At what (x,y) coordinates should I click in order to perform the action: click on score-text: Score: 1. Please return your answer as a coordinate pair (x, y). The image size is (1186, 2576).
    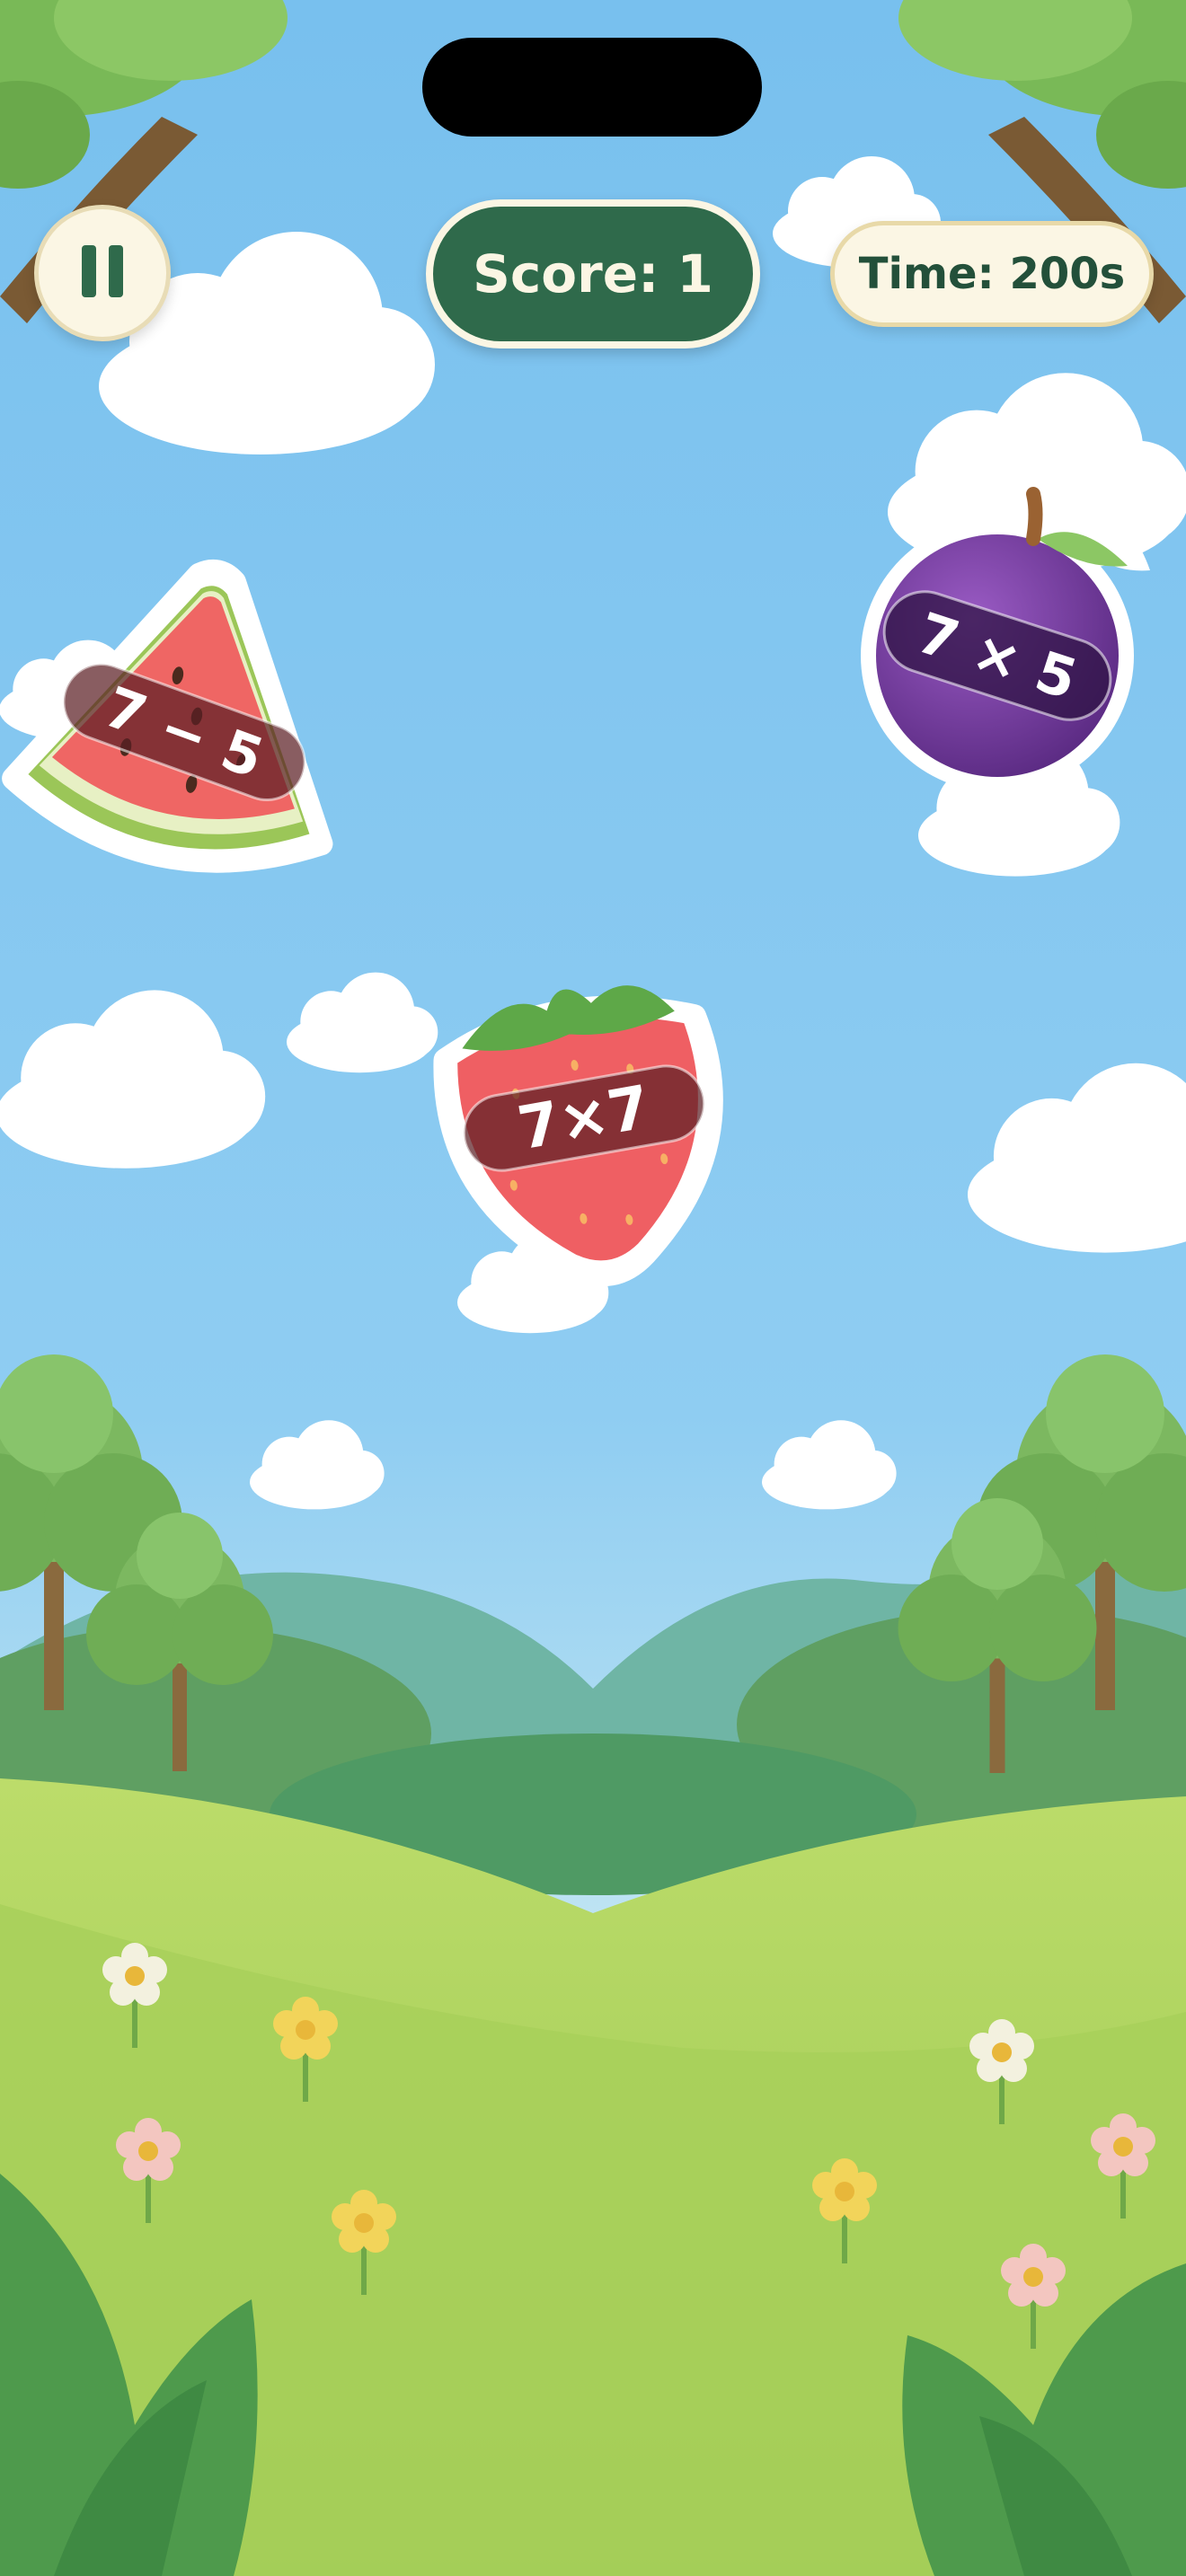
    Looking at the image, I should click on (593, 273).